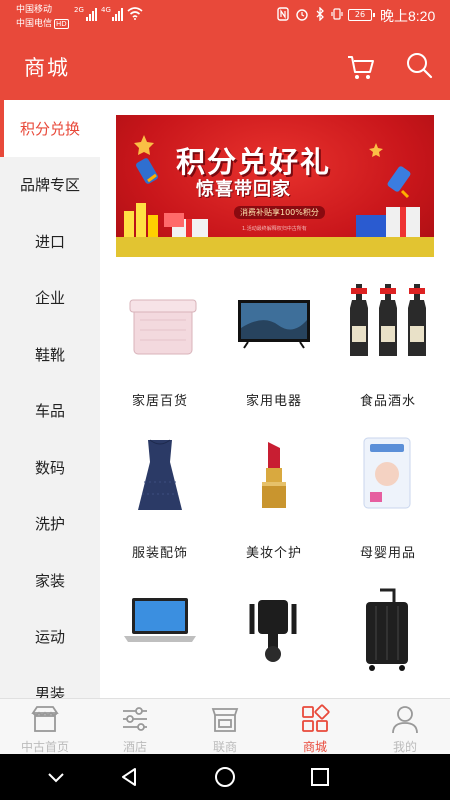  What do you see at coordinates (274, 475) in the screenshot?
I see `lipstick-icon` at bounding box center [274, 475].